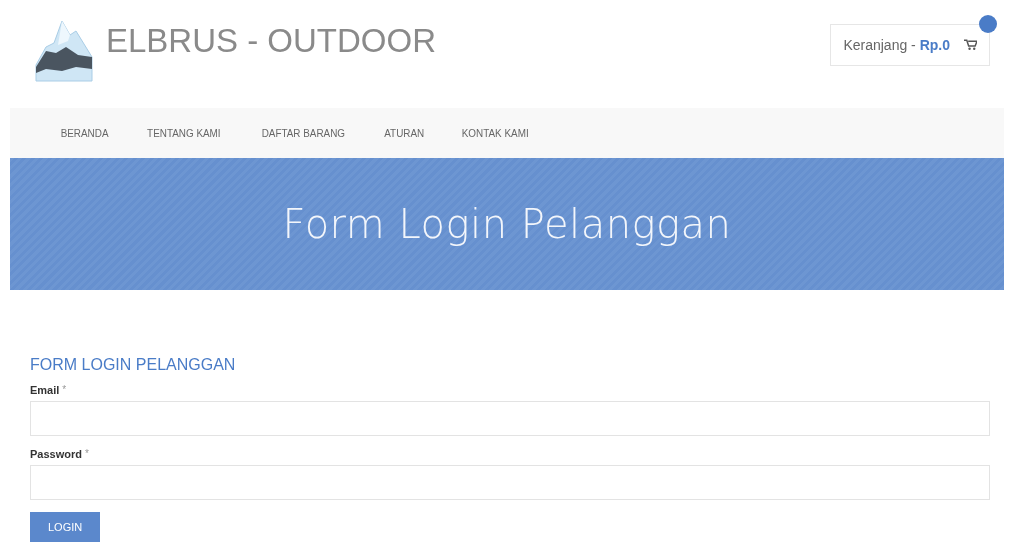  Describe the element at coordinates (910, 45) in the screenshot. I see `cart-button: Keranjang - Rp.0` at that location.